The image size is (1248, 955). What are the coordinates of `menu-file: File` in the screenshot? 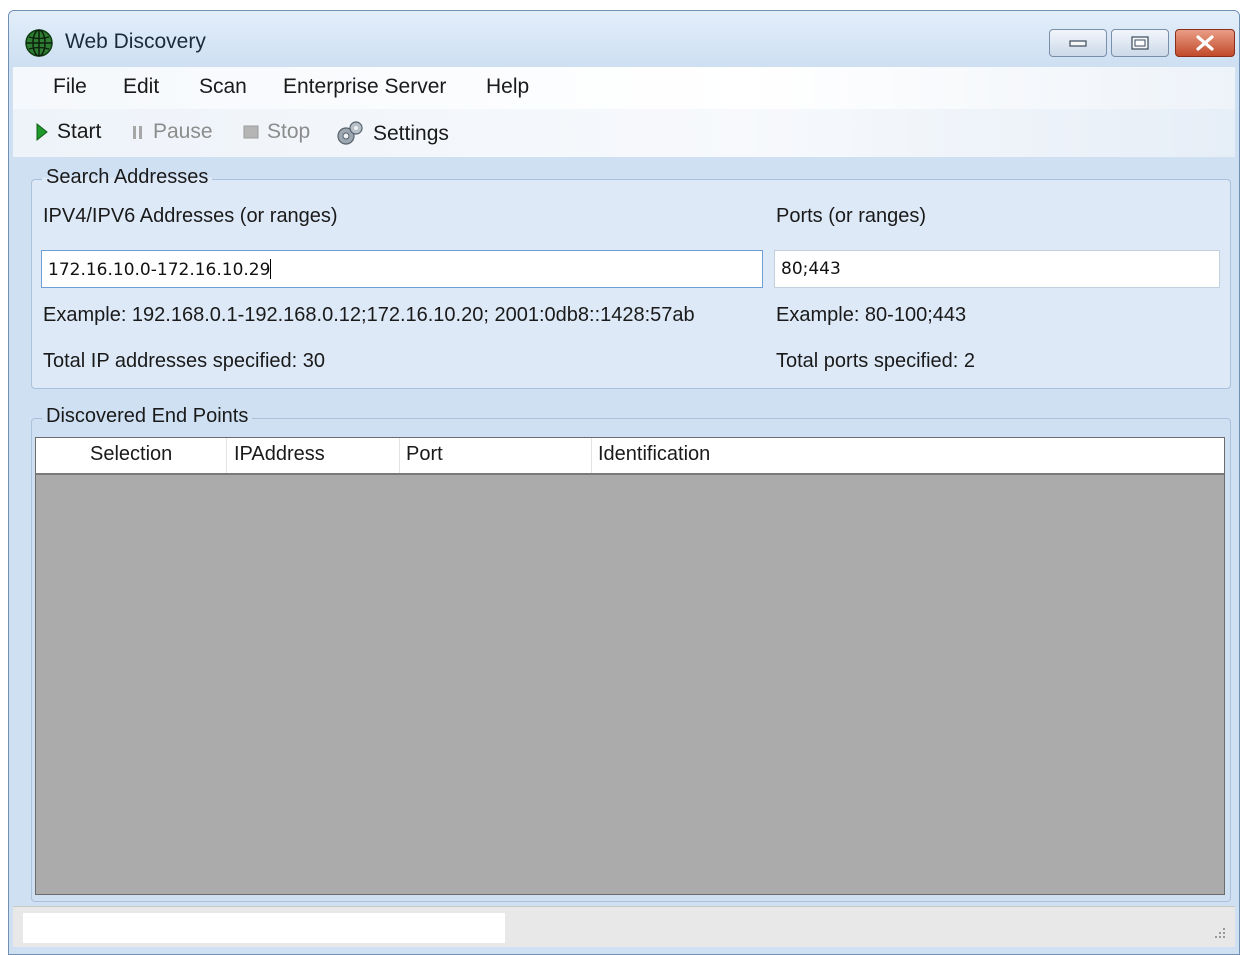 It's located at (70, 87).